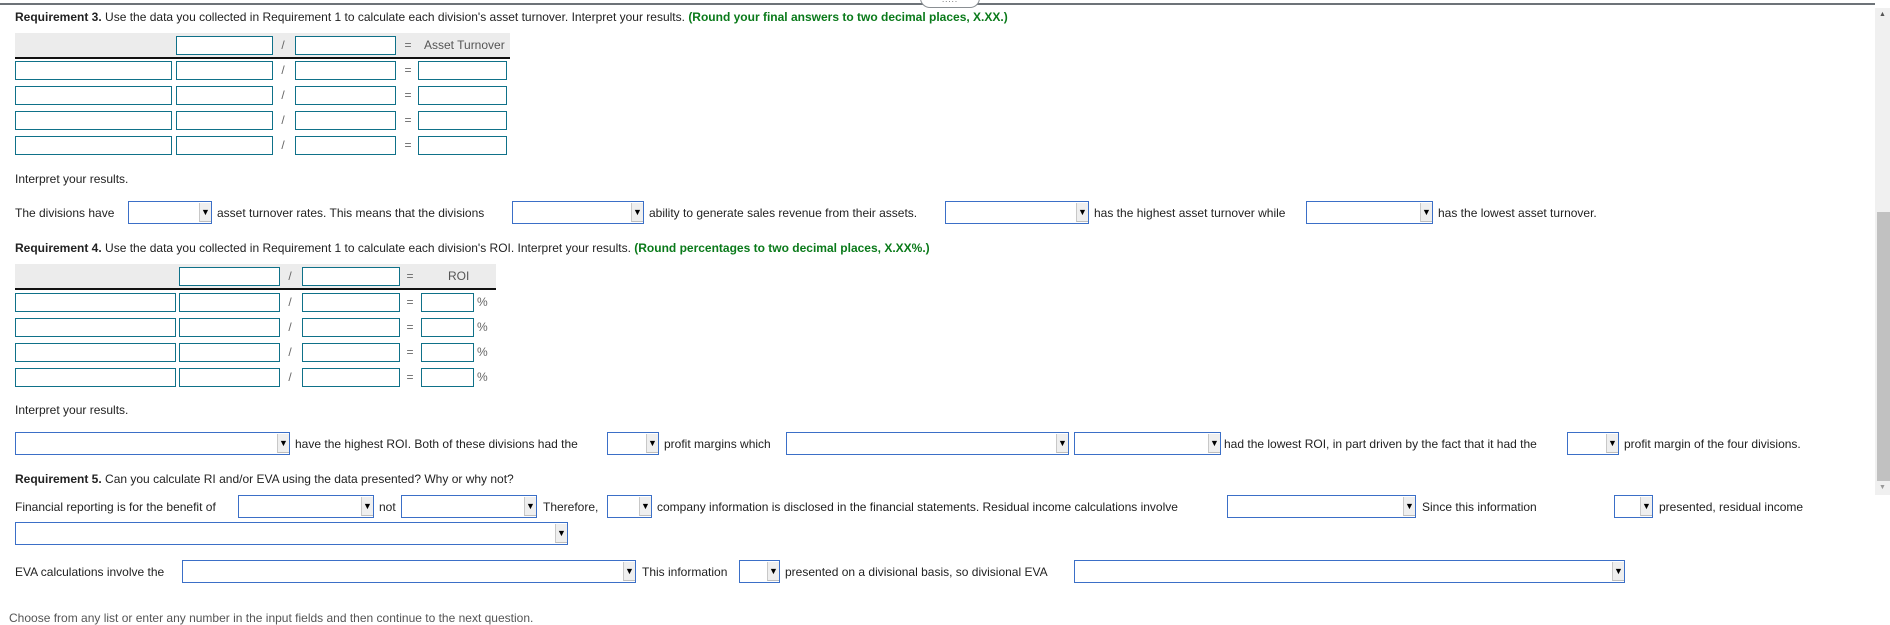 Image resolution: width=1890 pixels, height=625 pixels. I want to click on req5-benefit-of-dropdown: ▼, so click(306, 506).